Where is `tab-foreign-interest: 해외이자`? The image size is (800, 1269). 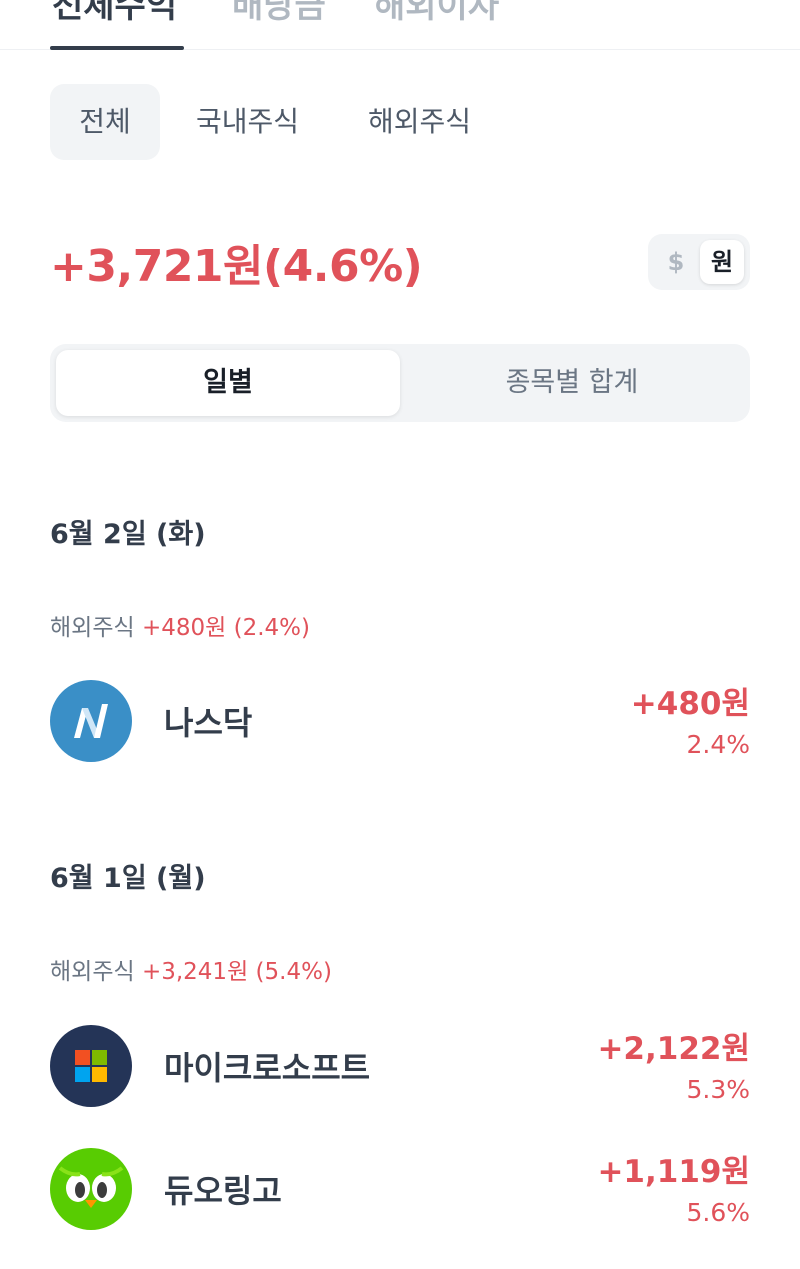
tab-foreign-interest: 해외이자 is located at coordinates (436, 13).